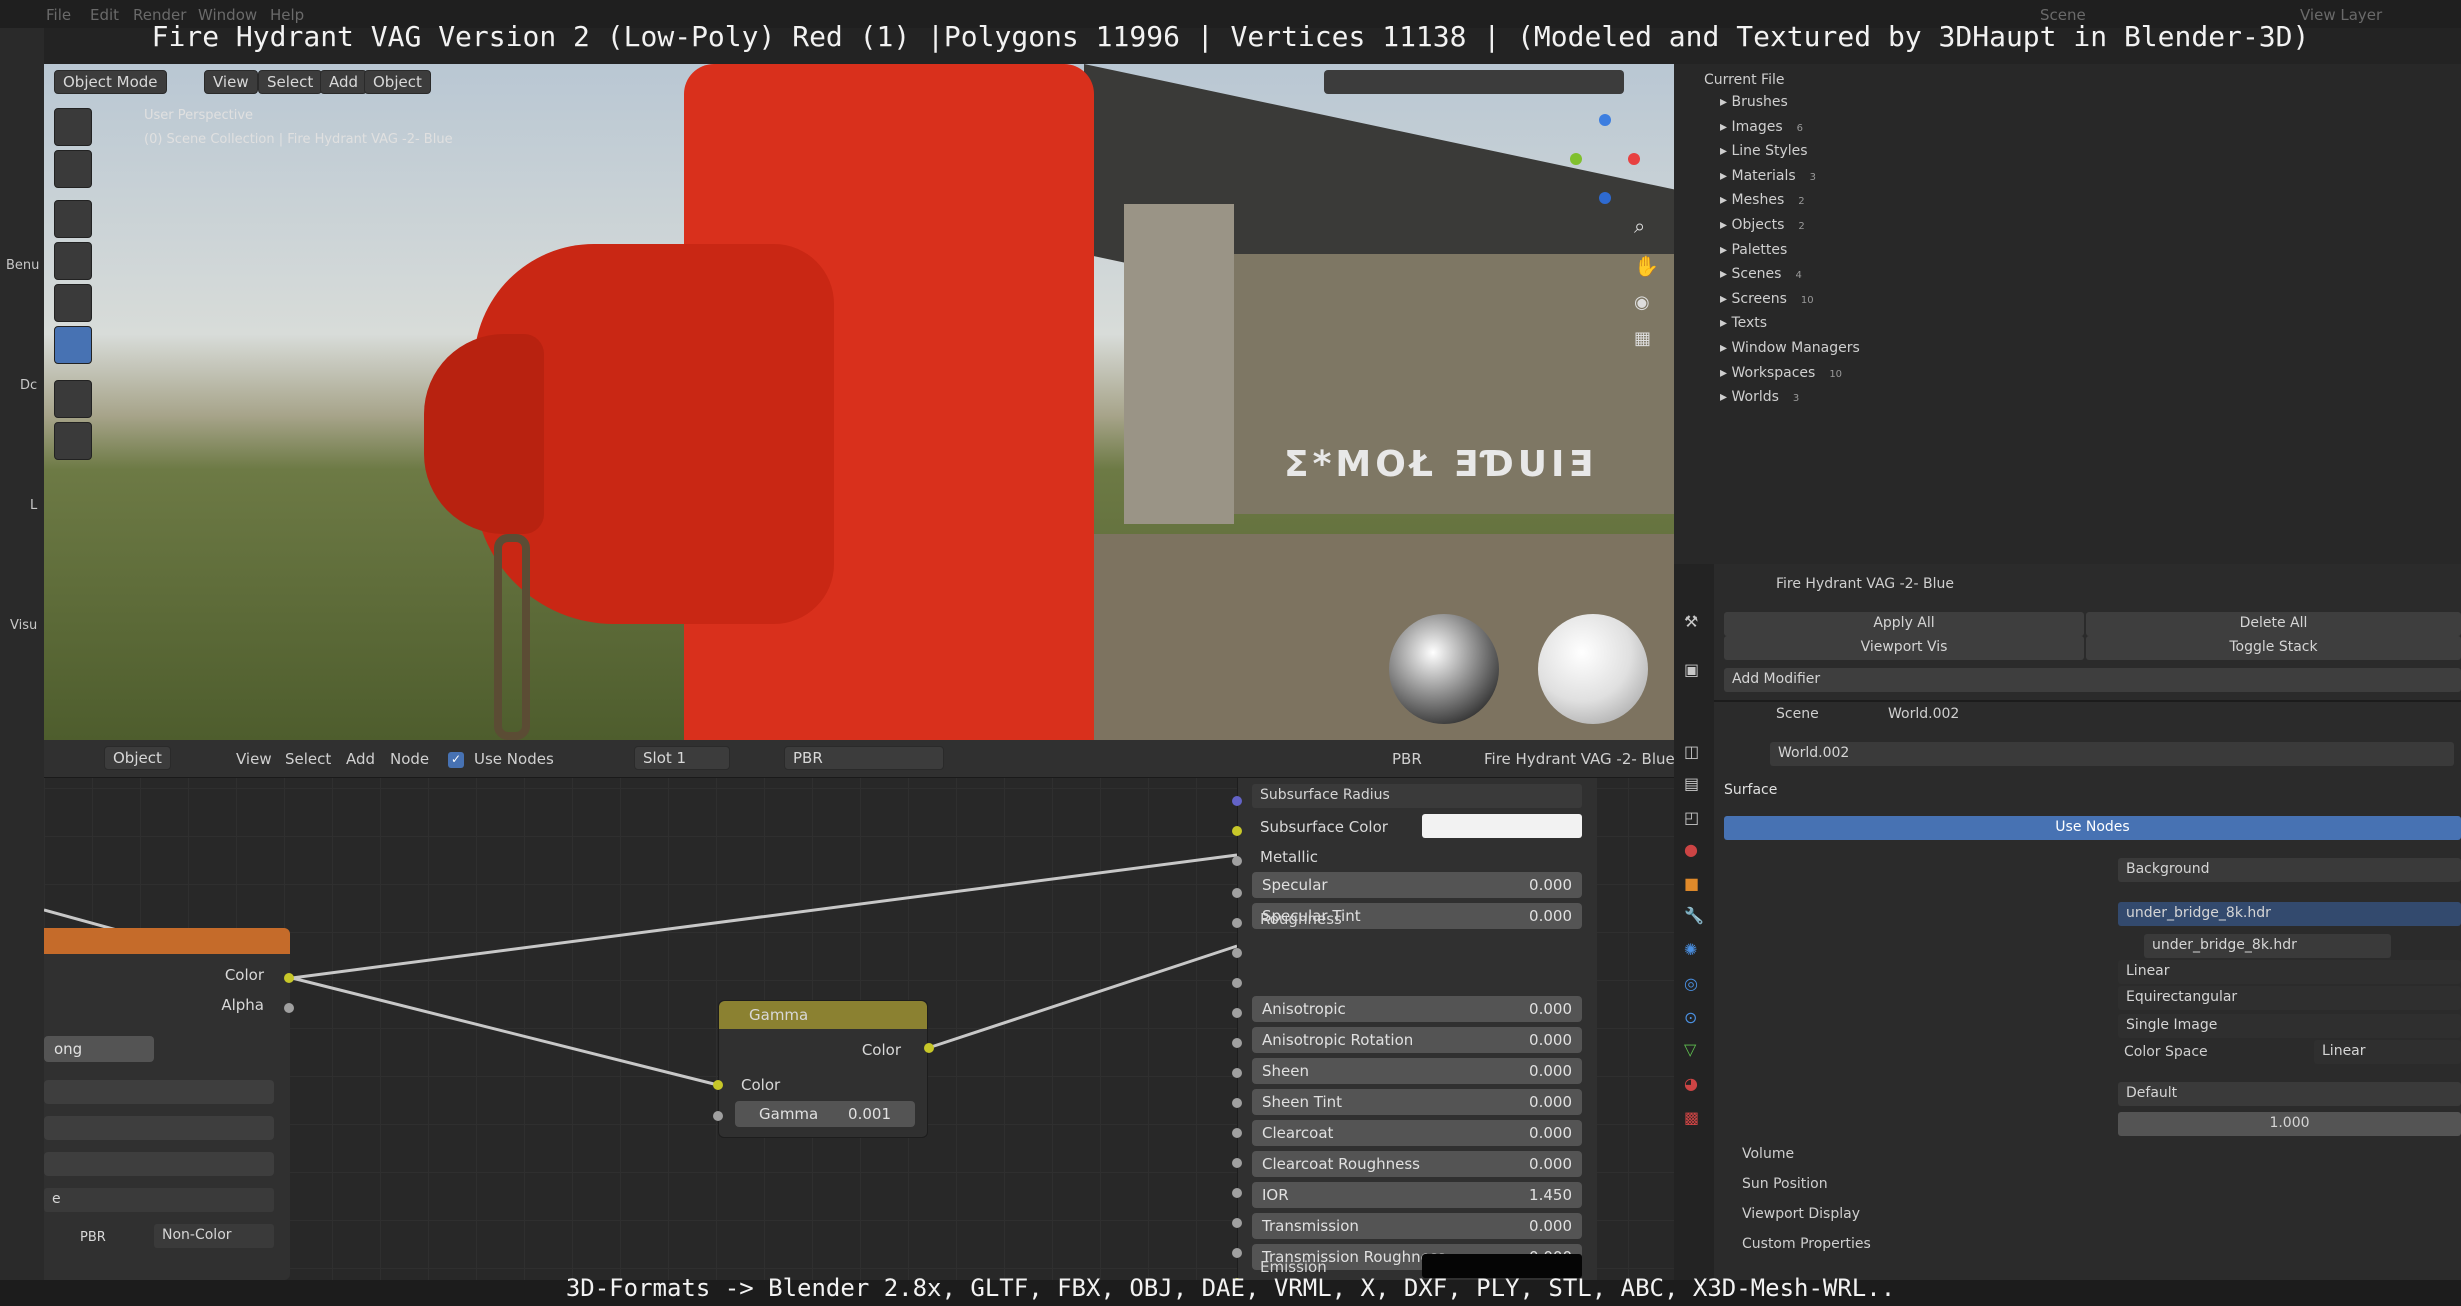 The image size is (2461, 1306). What do you see at coordinates (1691, 1117) in the screenshot?
I see `texture-tab-icon: ▩` at bounding box center [1691, 1117].